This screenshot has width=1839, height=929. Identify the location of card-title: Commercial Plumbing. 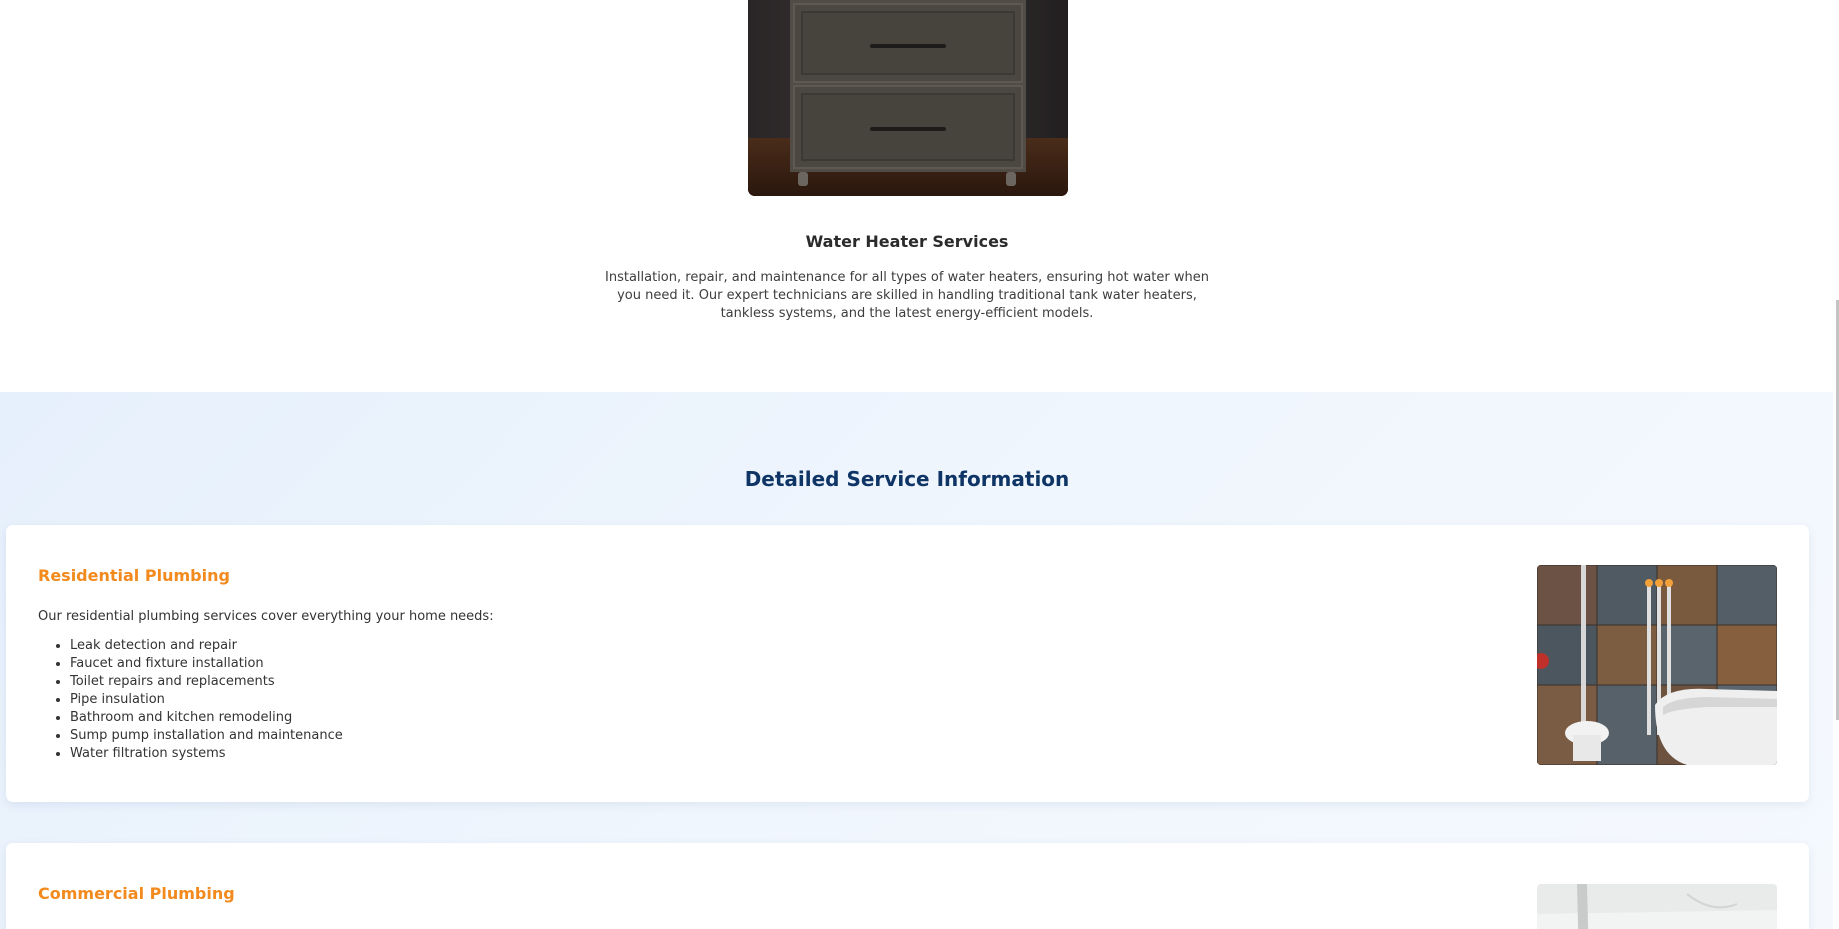
(136, 893).